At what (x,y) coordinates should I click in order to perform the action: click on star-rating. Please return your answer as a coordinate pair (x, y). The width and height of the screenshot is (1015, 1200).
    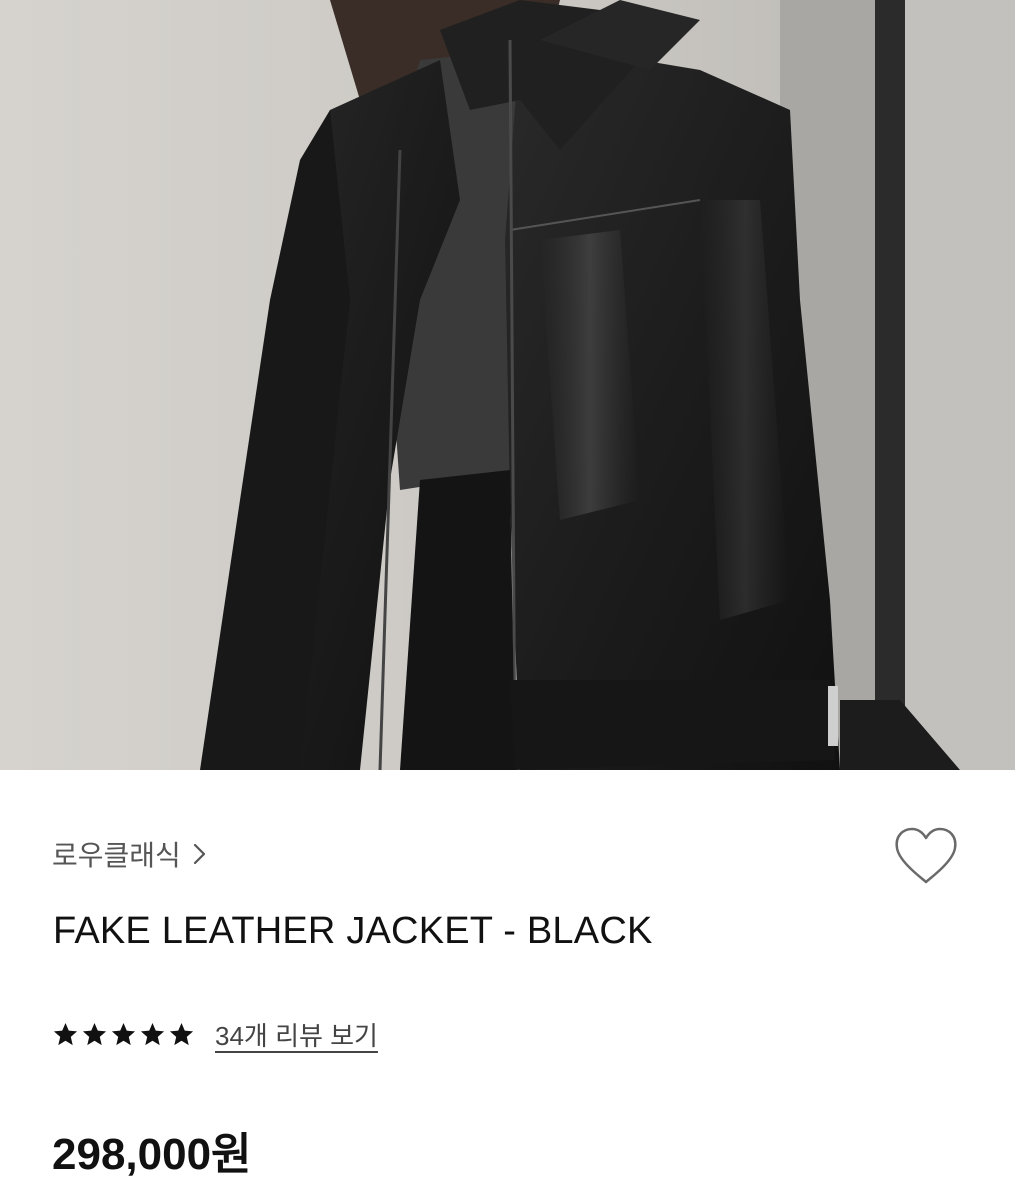
    Looking at the image, I should click on (124, 1034).